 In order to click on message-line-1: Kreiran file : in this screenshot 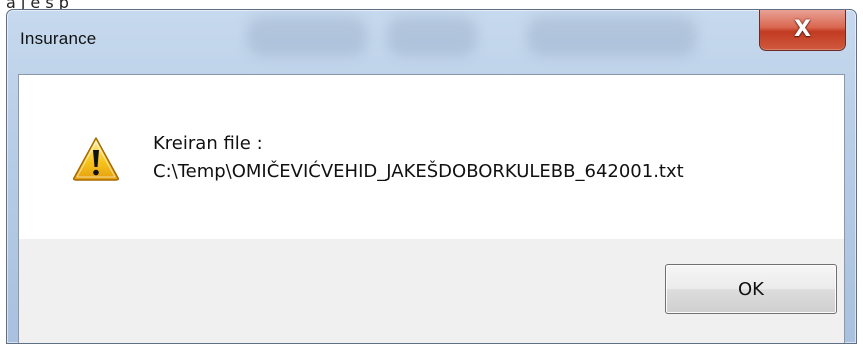, I will do `click(208, 143)`.